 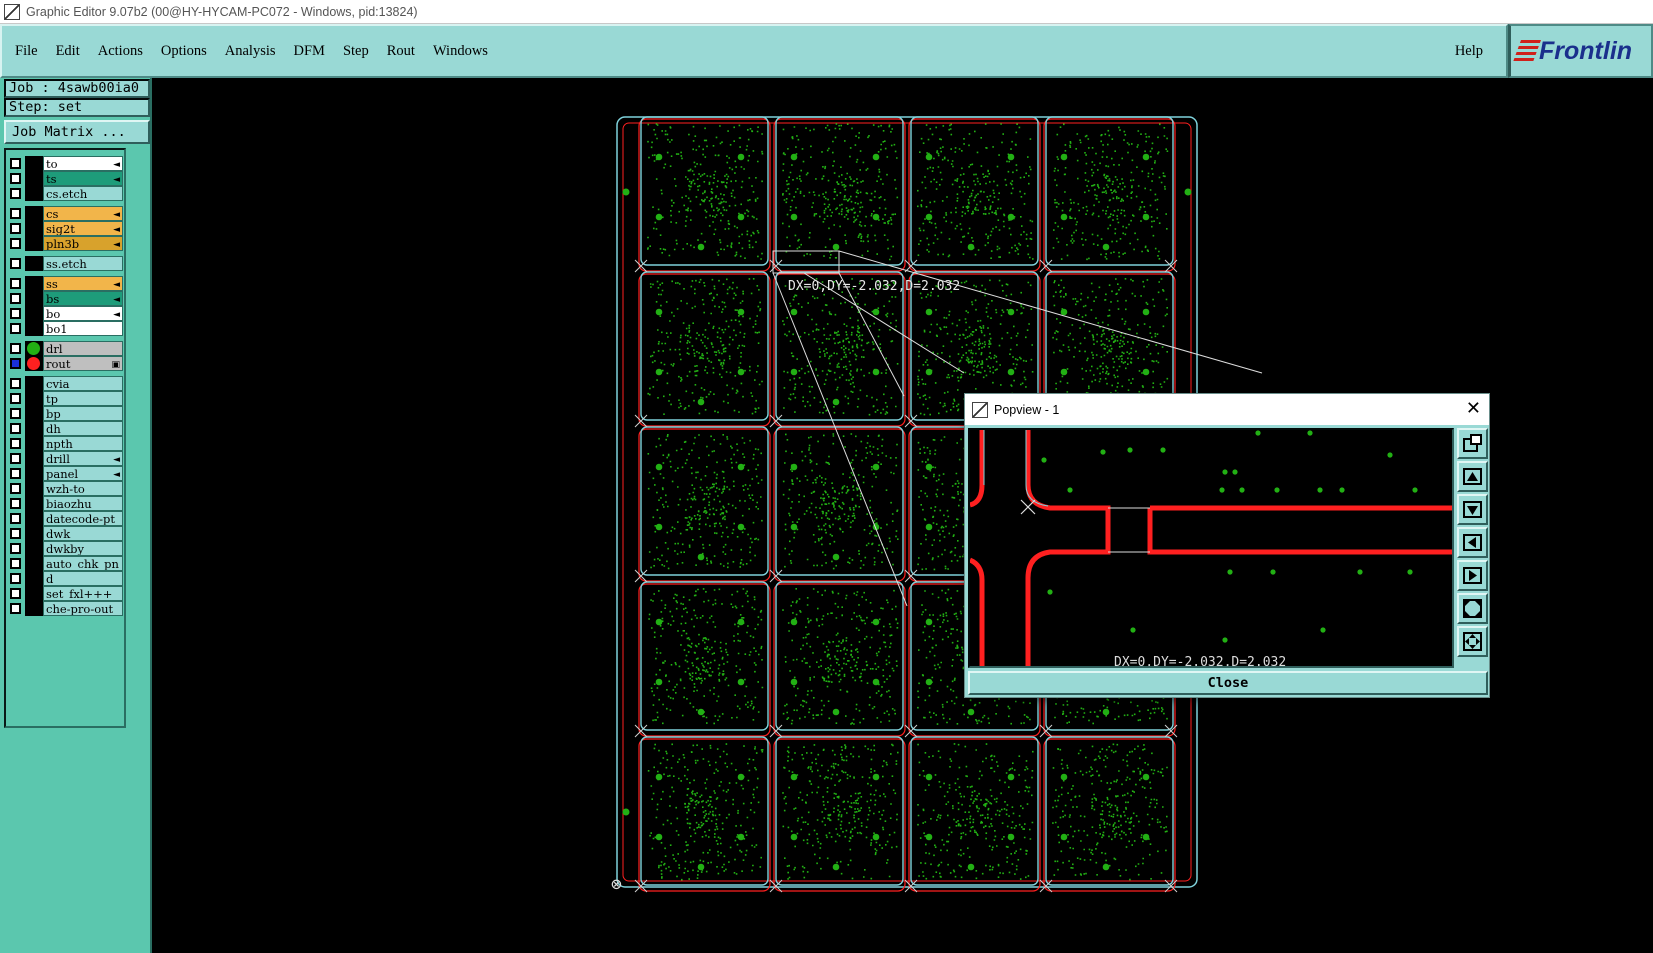 What do you see at coordinates (65, 533) in the screenshot?
I see `layer-row-dwk: dwk` at bounding box center [65, 533].